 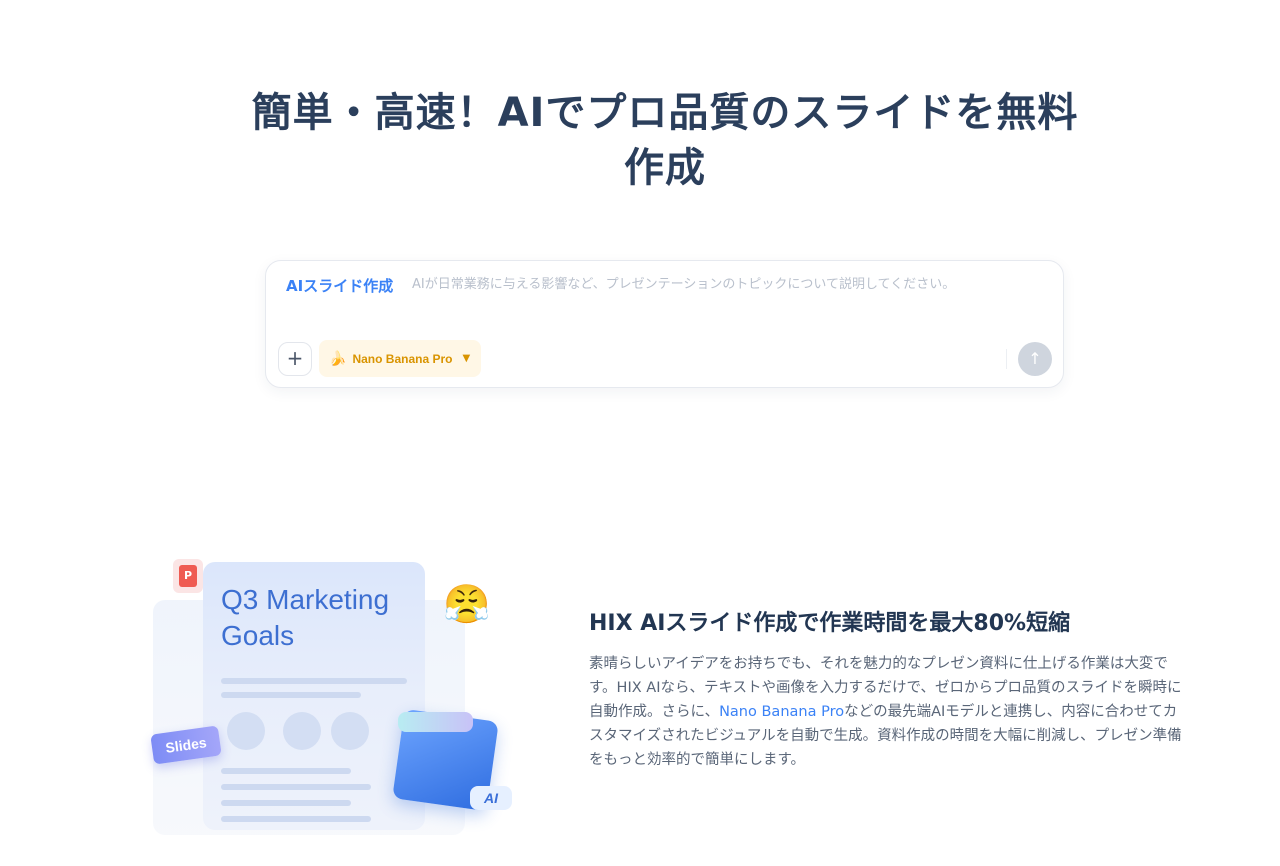 I want to click on chevron-down-icon: ▼, so click(x=466, y=358).